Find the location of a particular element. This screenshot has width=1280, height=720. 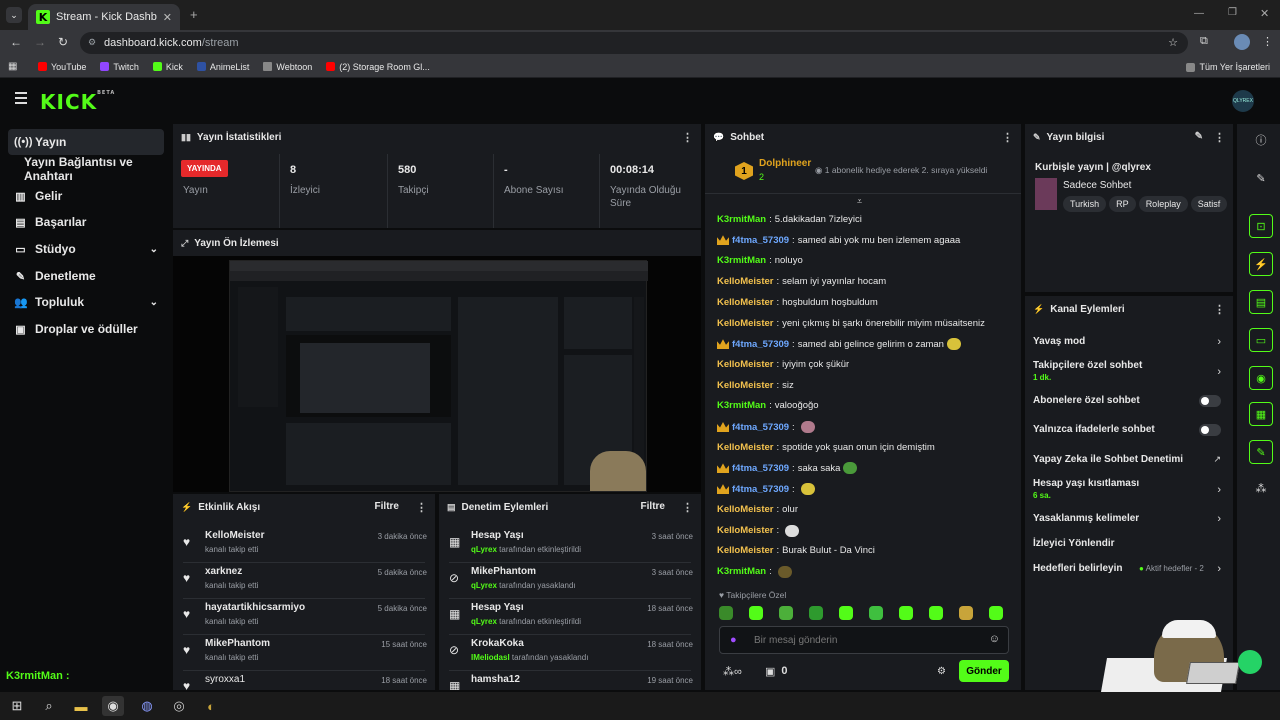

new-tab-icon: + is located at coordinates (194, 14).